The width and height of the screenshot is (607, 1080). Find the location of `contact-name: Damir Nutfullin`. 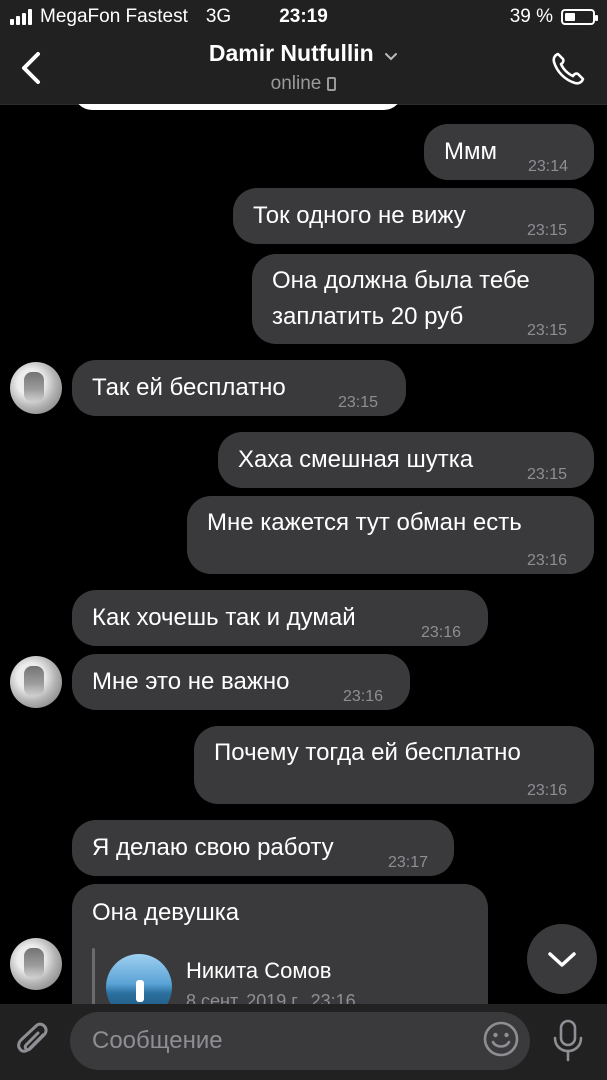

contact-name: Damir Nutfullin is located at coordinates (291, 53).